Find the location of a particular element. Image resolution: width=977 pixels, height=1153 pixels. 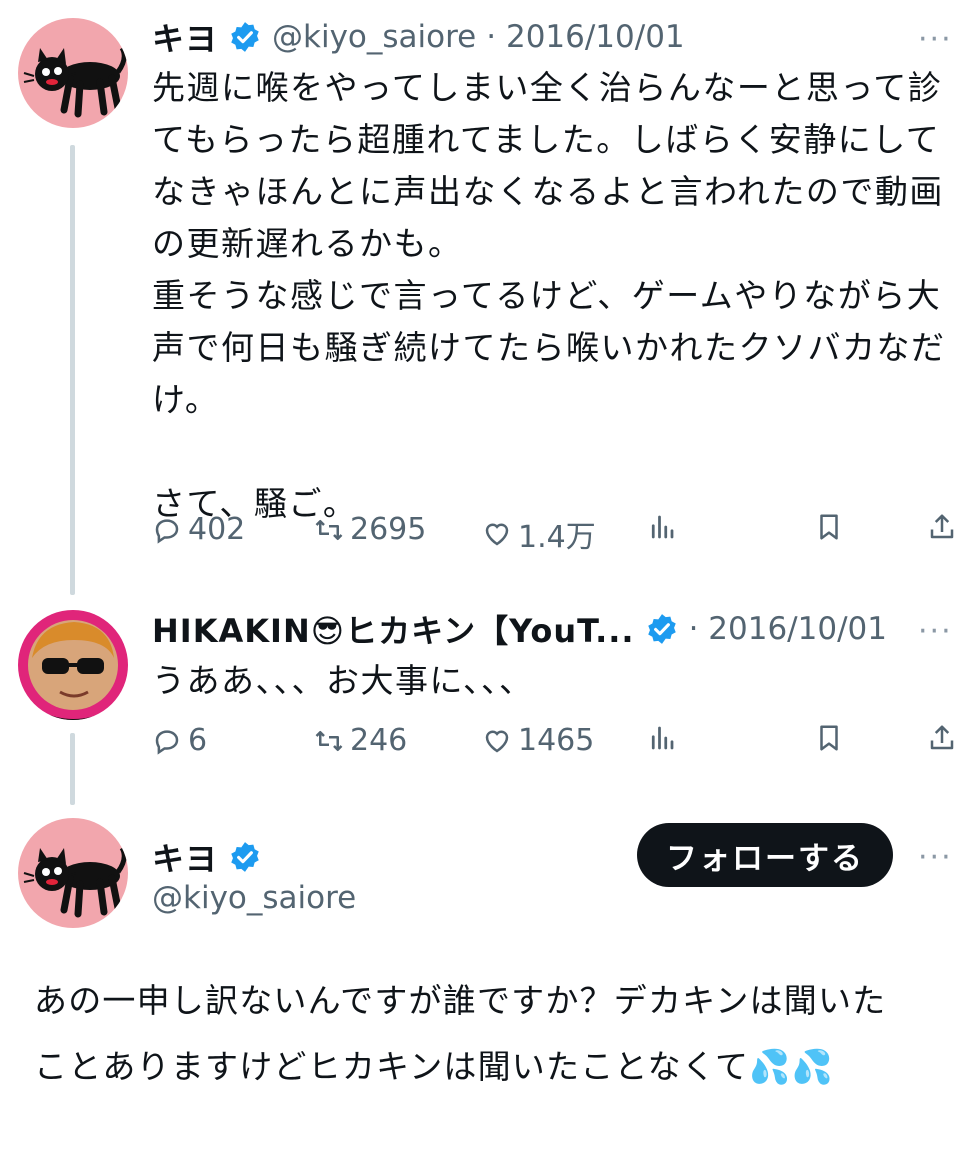

retweet-button: 246 is located at coordinates (360, 740).